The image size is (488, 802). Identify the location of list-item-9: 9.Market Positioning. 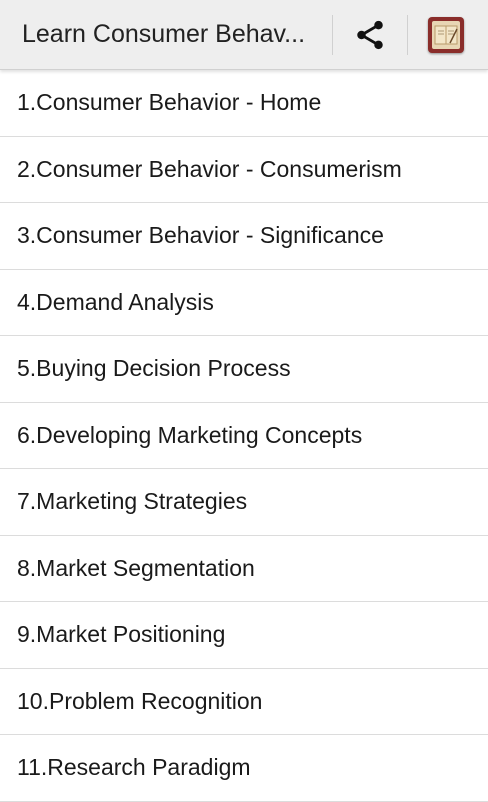
(244, 635).